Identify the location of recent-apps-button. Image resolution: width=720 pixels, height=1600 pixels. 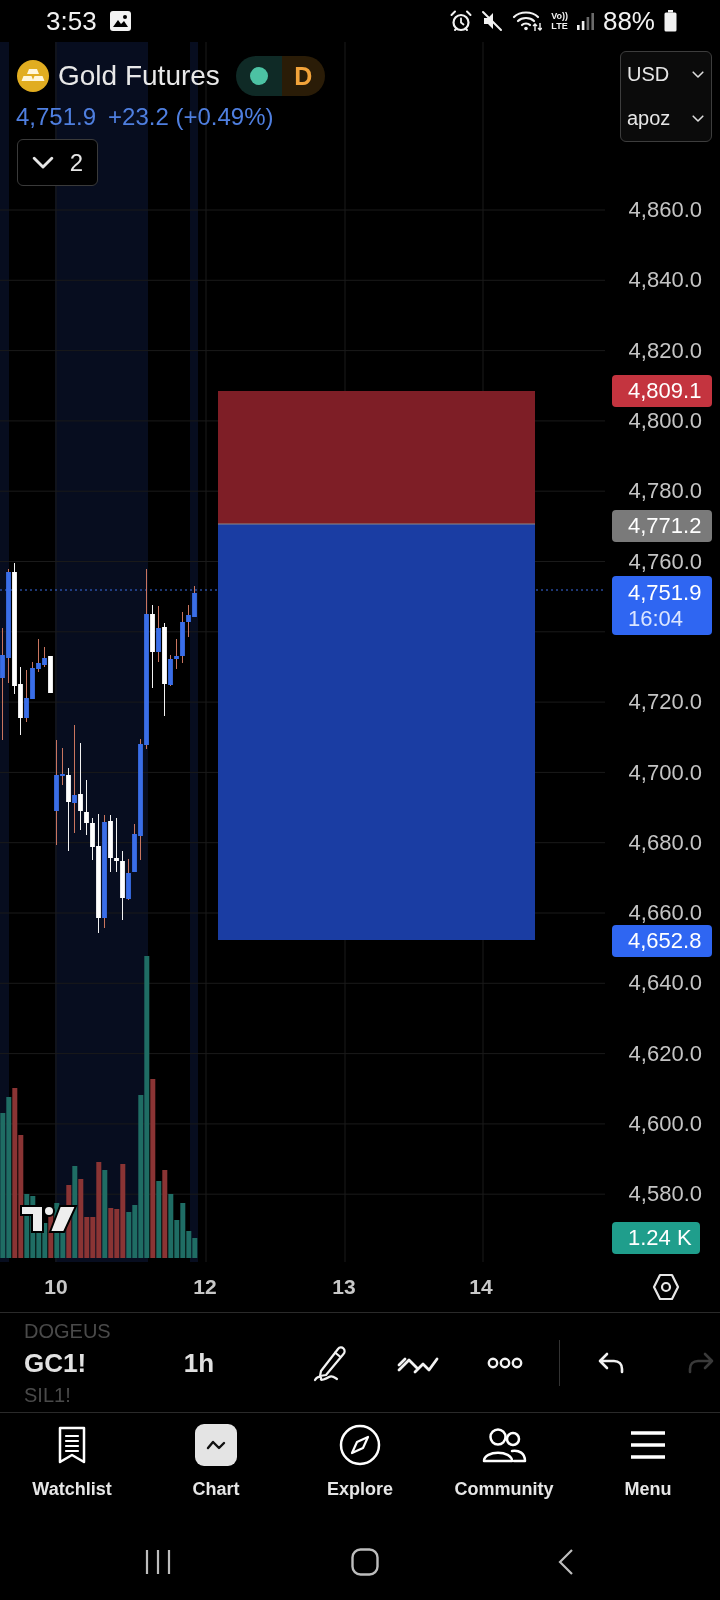
(158, 1561).